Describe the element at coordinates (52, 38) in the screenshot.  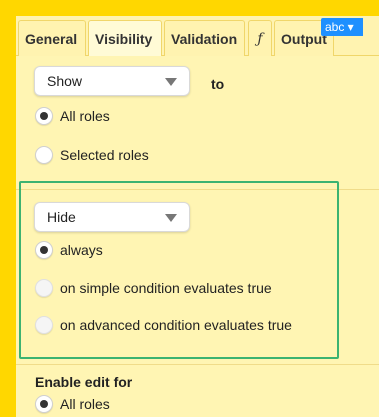
I see `tab-general: General` at that location.